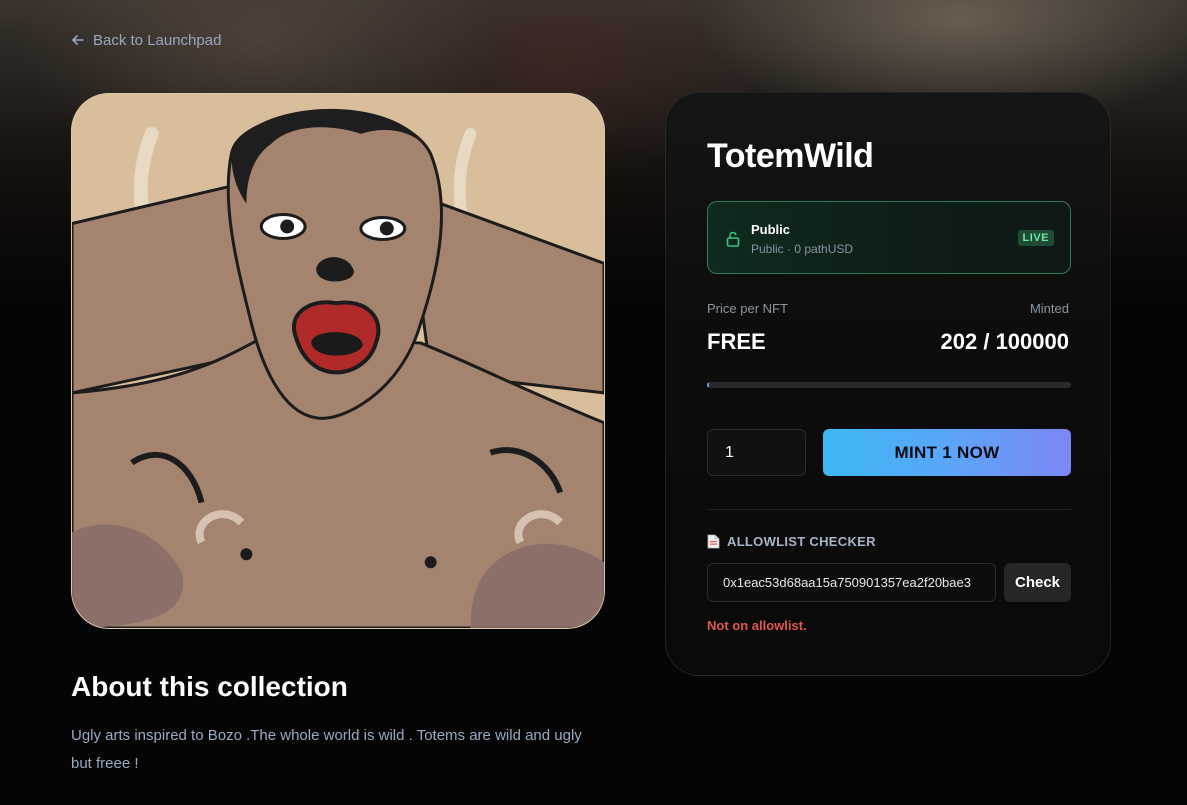  I want to click on mint-progress-fill, so click(708, 385).